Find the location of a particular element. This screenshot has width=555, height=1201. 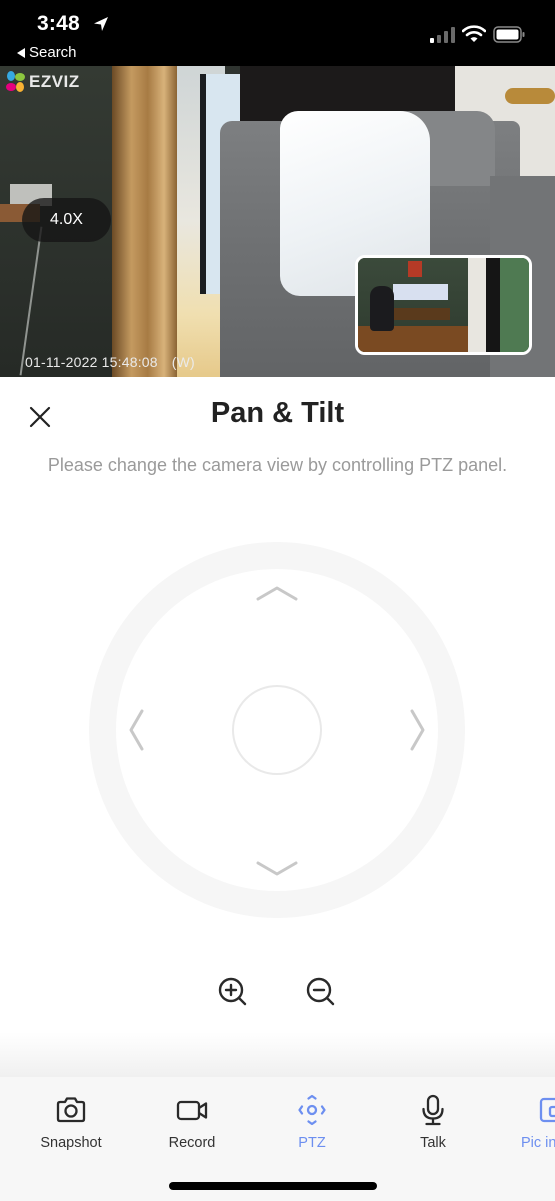

back-label: Search is located at coordinates (53, 52).